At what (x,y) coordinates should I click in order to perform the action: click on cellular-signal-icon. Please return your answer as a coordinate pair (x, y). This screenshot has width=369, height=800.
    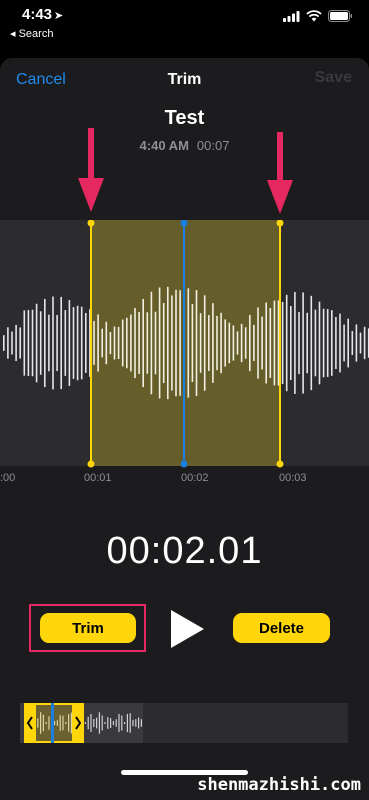
    Looking at the image, I should click on (291, 16).